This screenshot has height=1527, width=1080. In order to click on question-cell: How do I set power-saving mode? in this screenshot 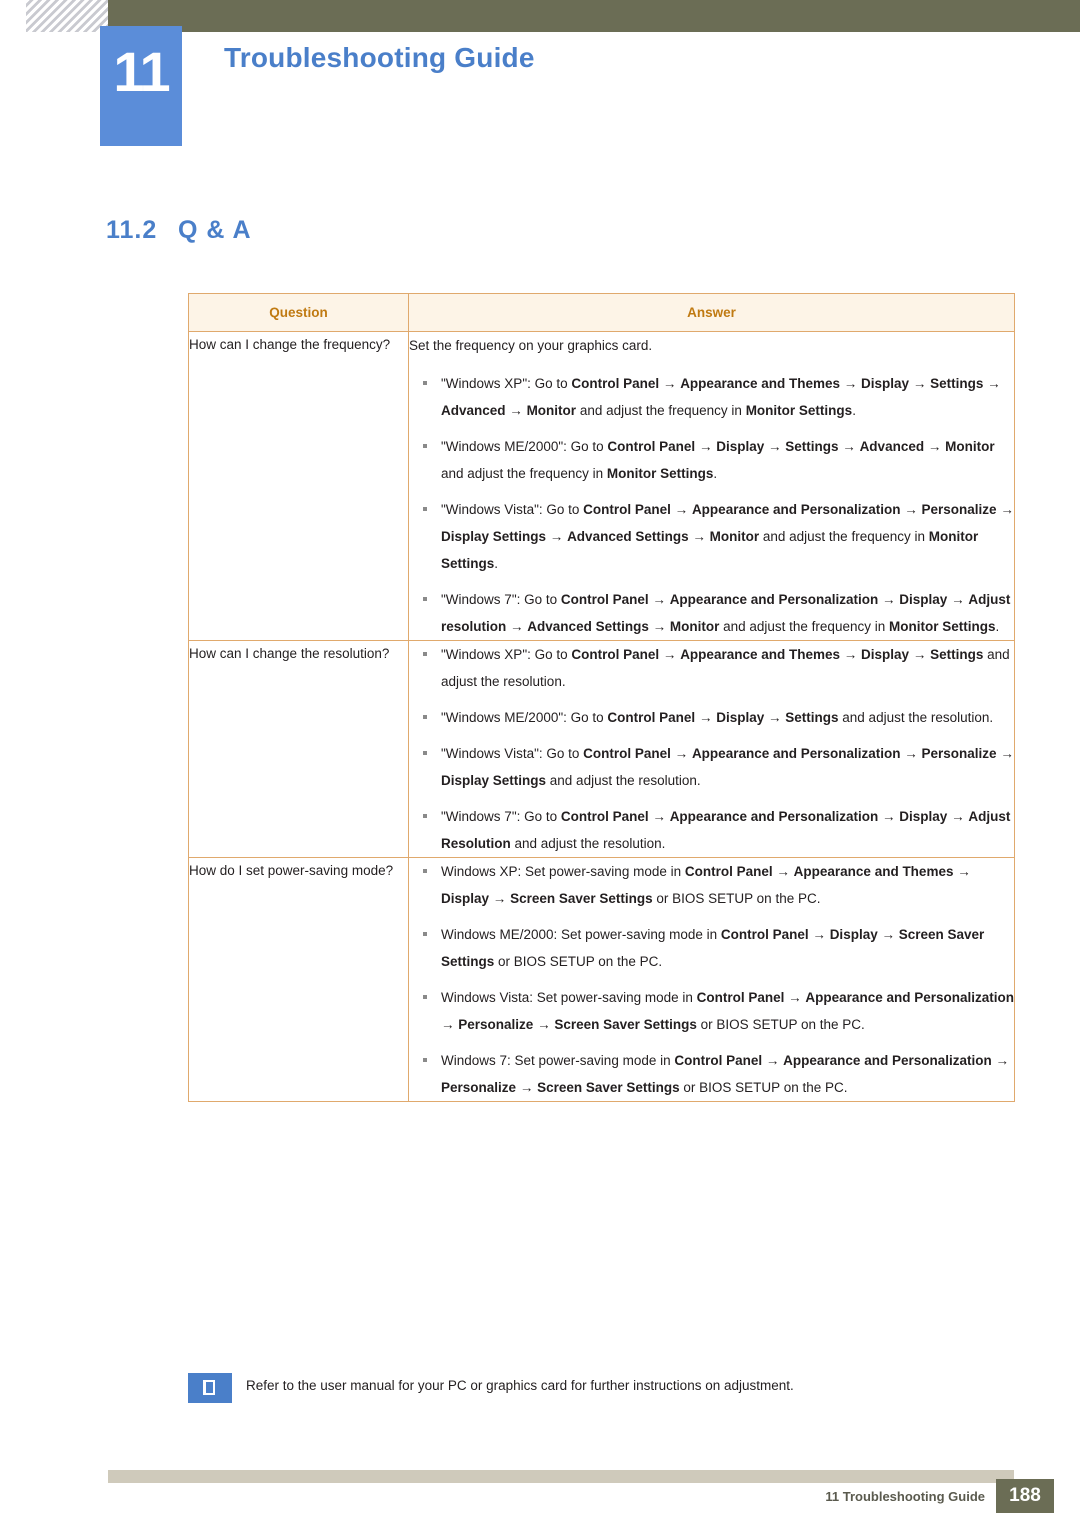, I will do `click(298, 979)`.